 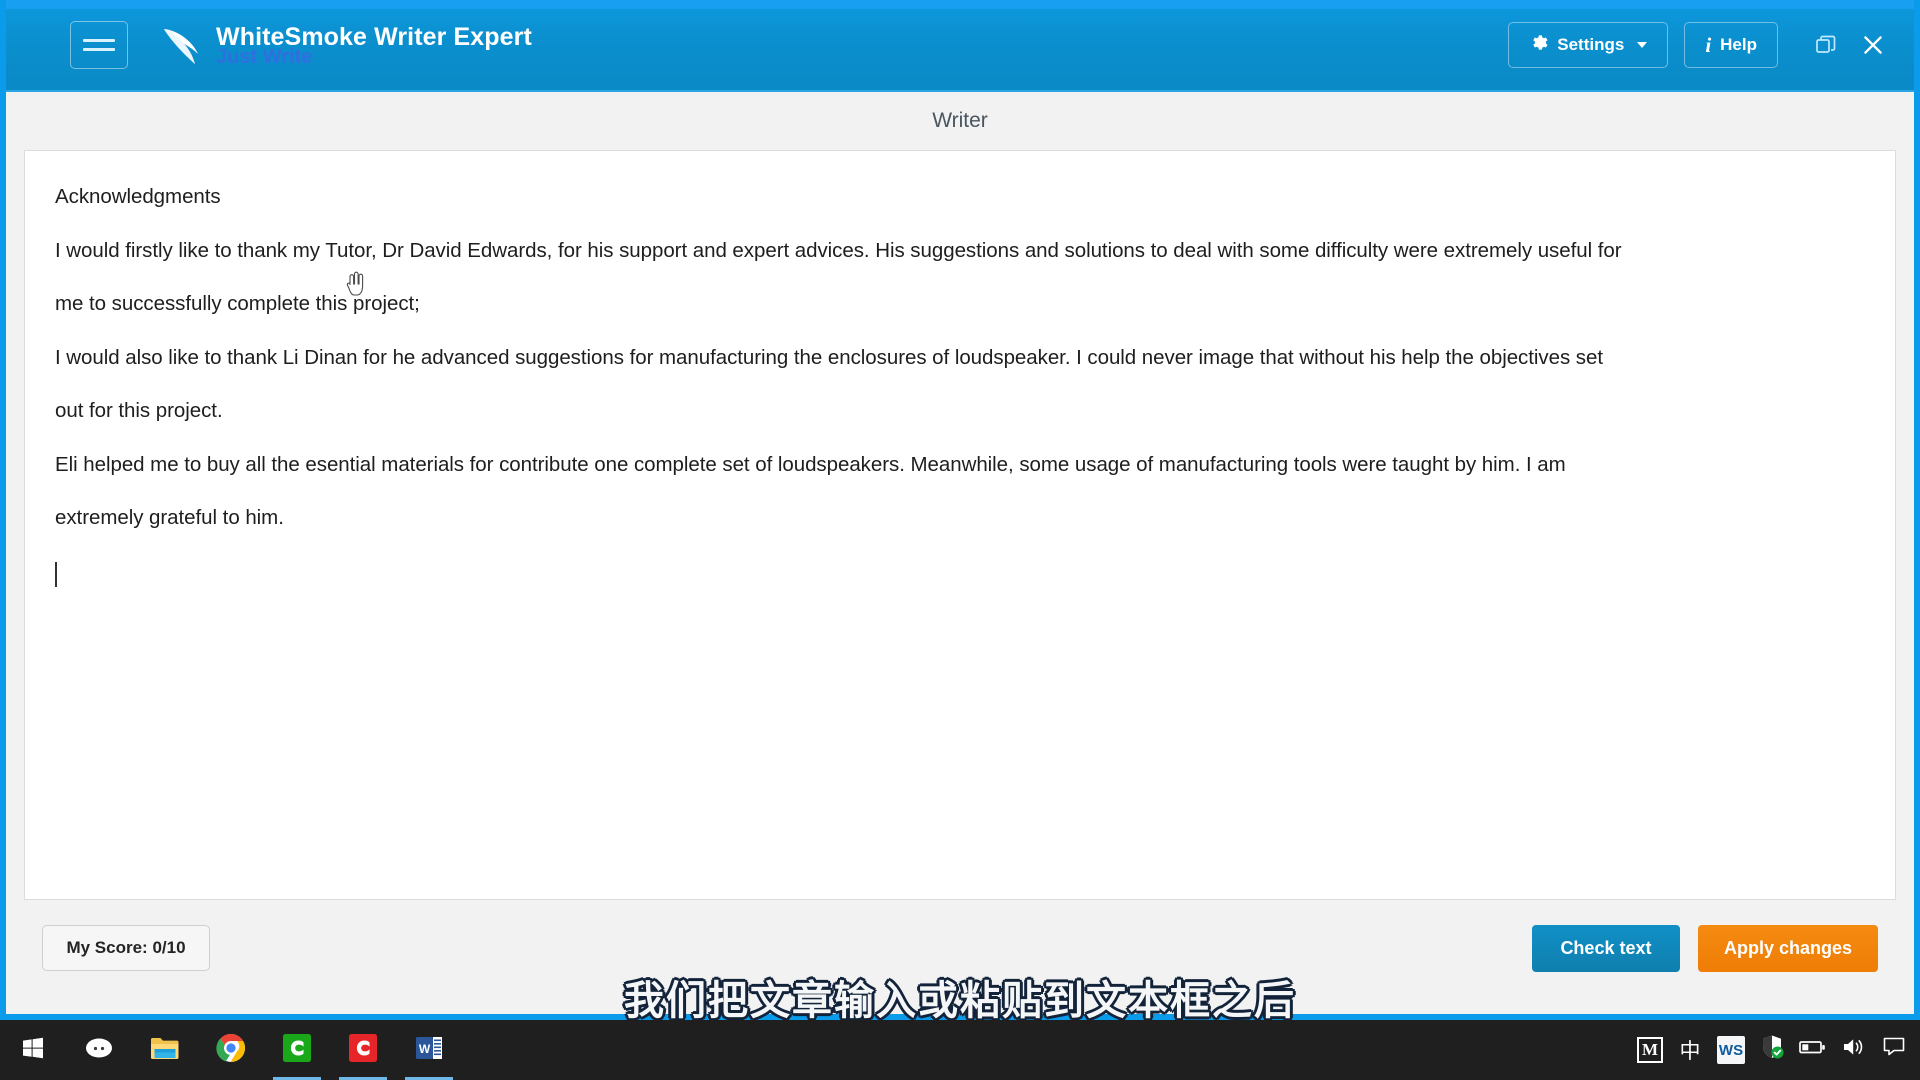 I want to click on start-button, so click(x=33, y=1050).